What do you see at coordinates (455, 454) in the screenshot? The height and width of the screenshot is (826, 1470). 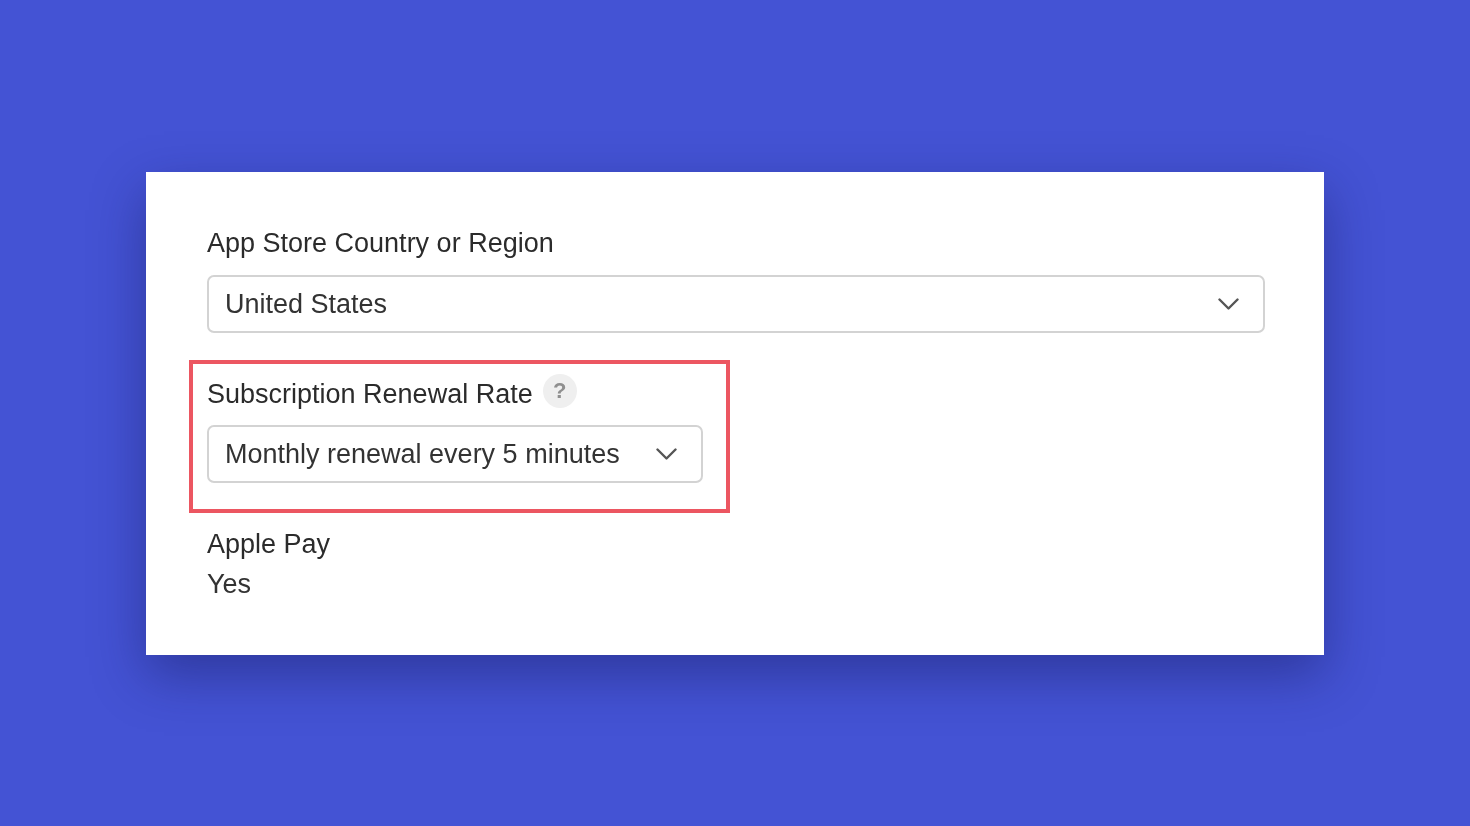 I see `dropdown: Monthly renewal every 5 minutes` at bounding box center [455, 454].